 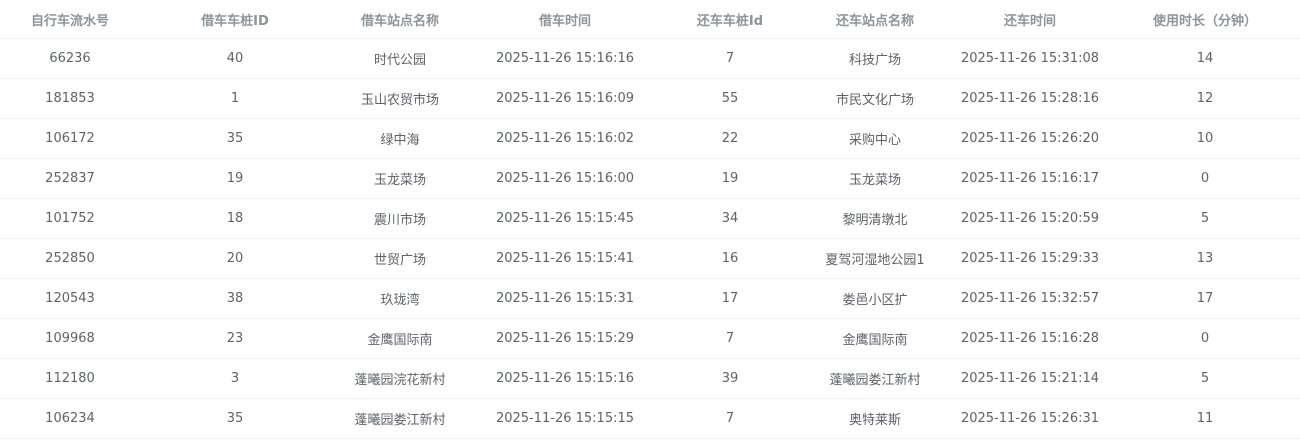 I want to click on cell-return-dock-id: 22, so click(x=730, y=138).